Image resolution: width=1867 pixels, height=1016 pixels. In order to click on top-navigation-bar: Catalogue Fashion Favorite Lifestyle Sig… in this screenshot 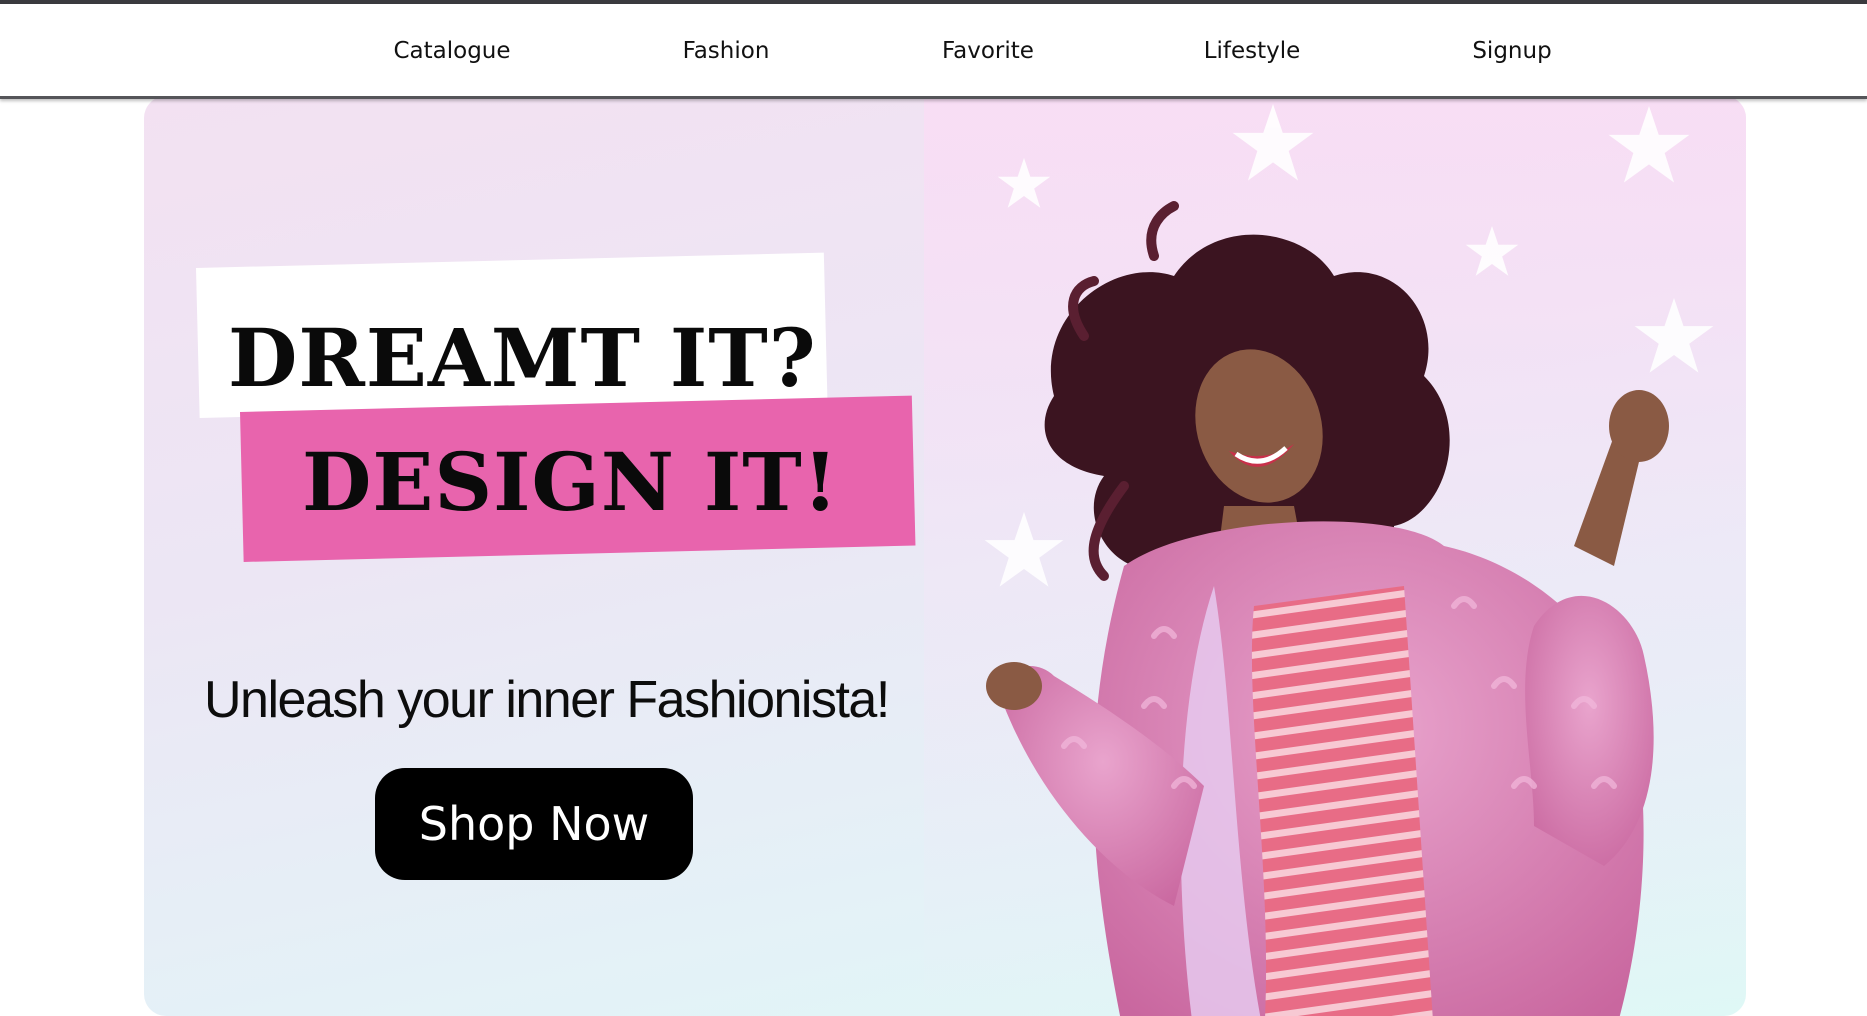, I will do `click(933, 51)`.